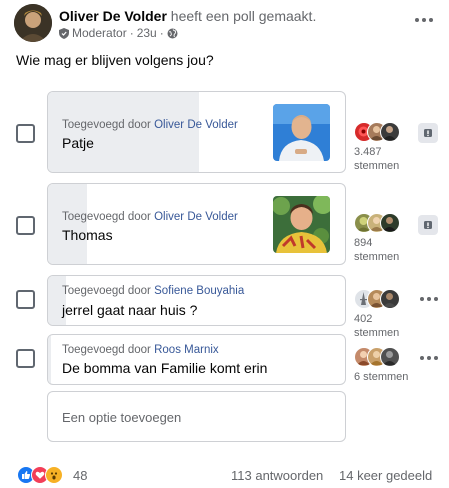 This screenshot has width=449, height=488. I want to click on post-footer: 48 113 antwoorden 14 keer gedeeld, so click(224, 475).